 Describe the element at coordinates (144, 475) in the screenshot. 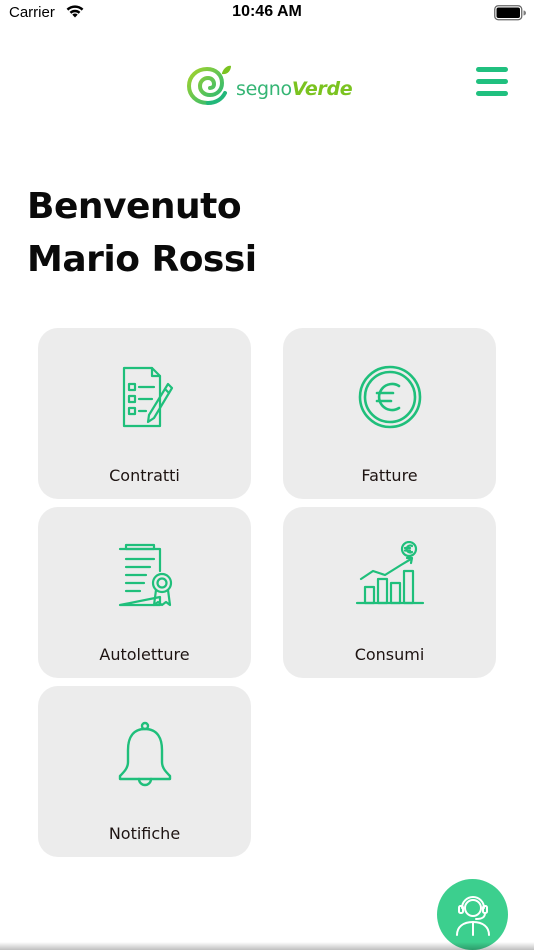

I see `tile-label: Contratti` at that location.